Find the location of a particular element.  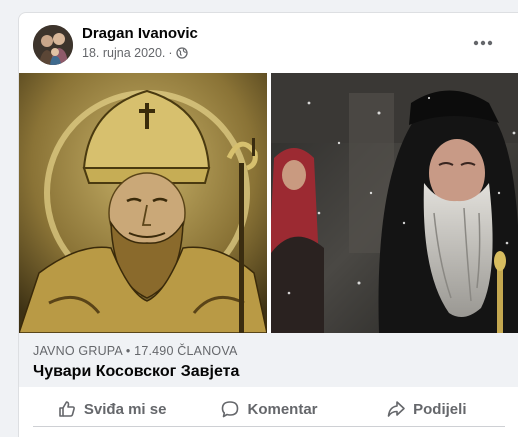

actions-divider is located at coordinates (269, 426).